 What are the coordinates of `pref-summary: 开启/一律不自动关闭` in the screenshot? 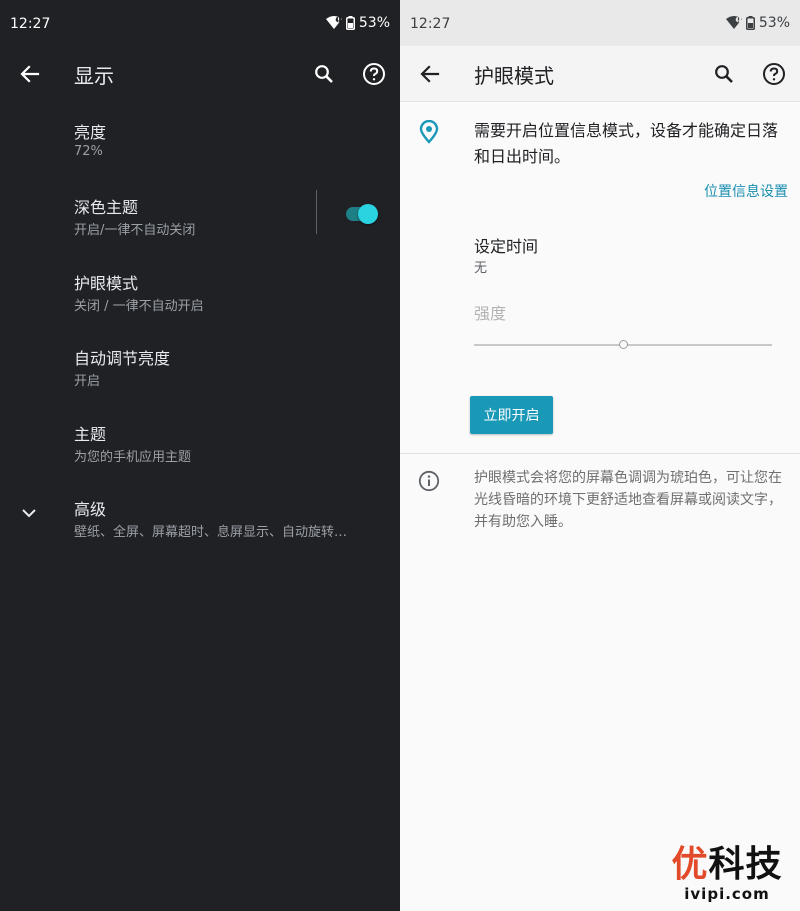 It's located at (135, 230).